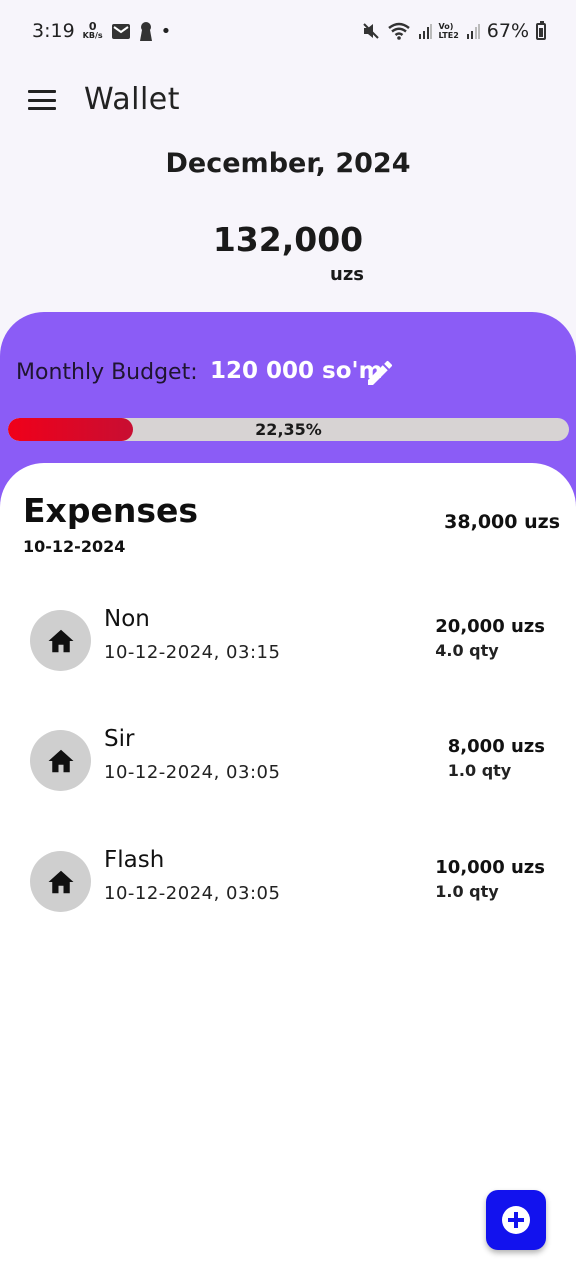 The height and width of the screenshot is (1280, 576). Describe the element at coordinates (380, 373) in the screenshot. I see `edit-icon` at that location.